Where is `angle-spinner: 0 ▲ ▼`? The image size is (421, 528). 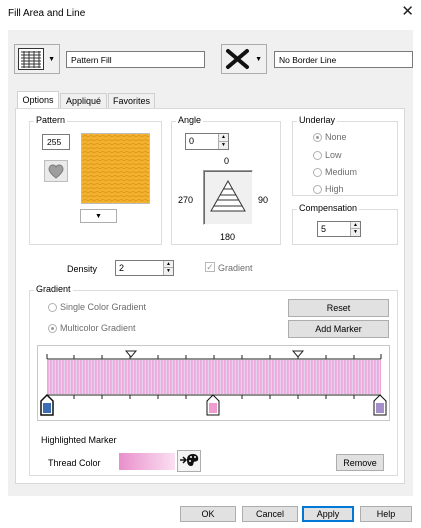 angle-spinner: 0 ▲ ▼ is located at coordinates (207, 141).